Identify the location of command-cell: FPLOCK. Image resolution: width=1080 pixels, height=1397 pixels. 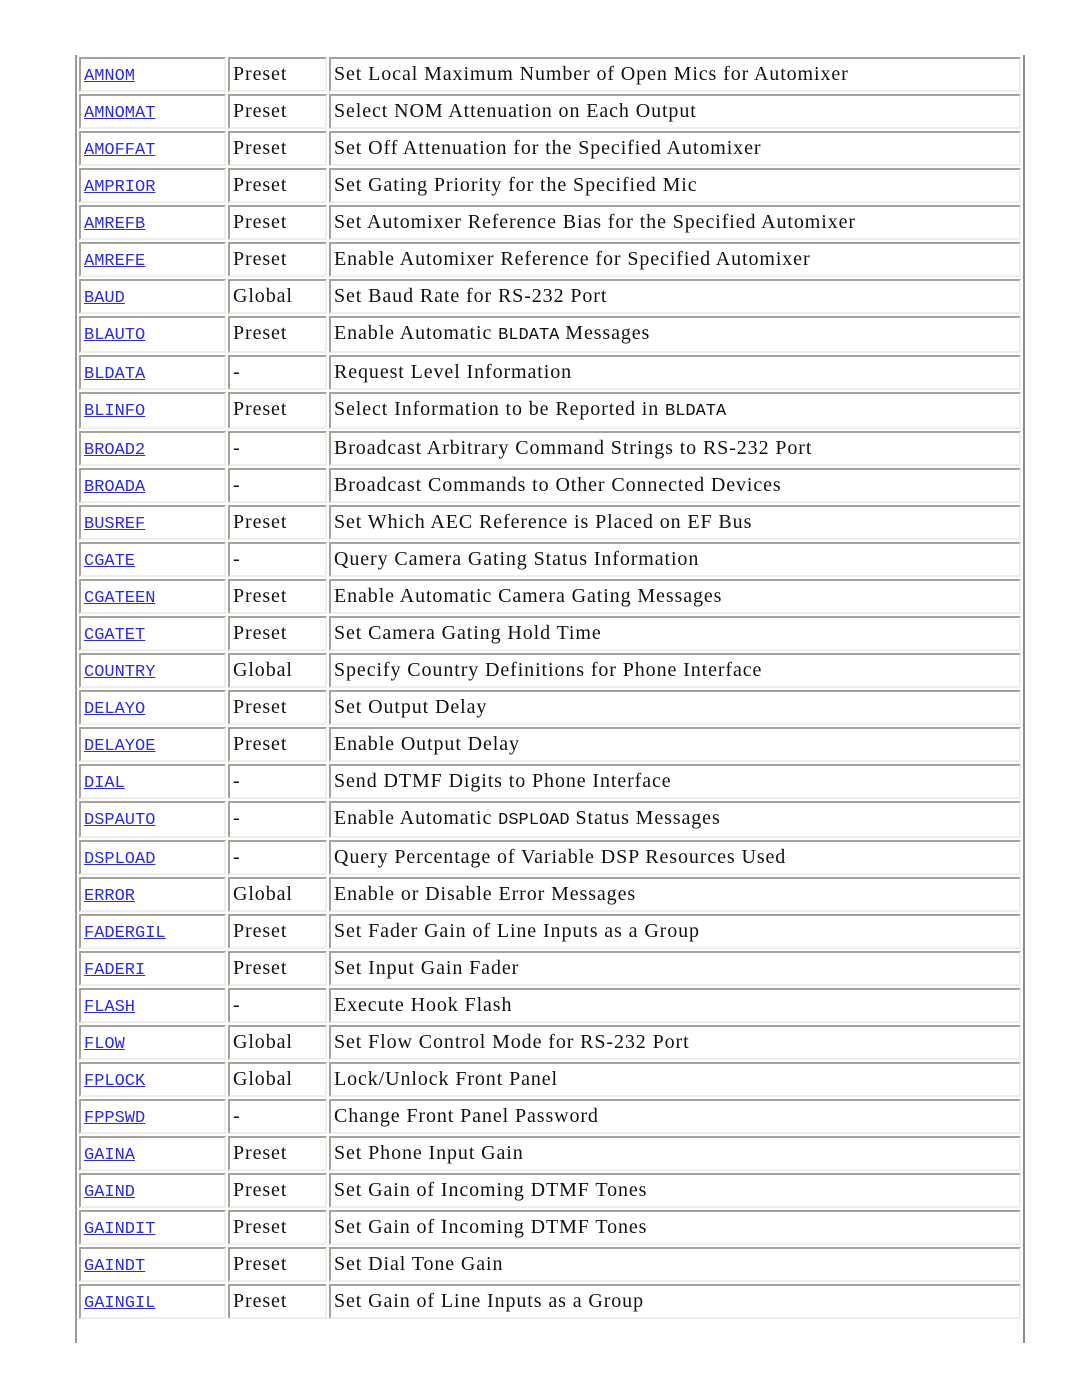
(152, 1079).